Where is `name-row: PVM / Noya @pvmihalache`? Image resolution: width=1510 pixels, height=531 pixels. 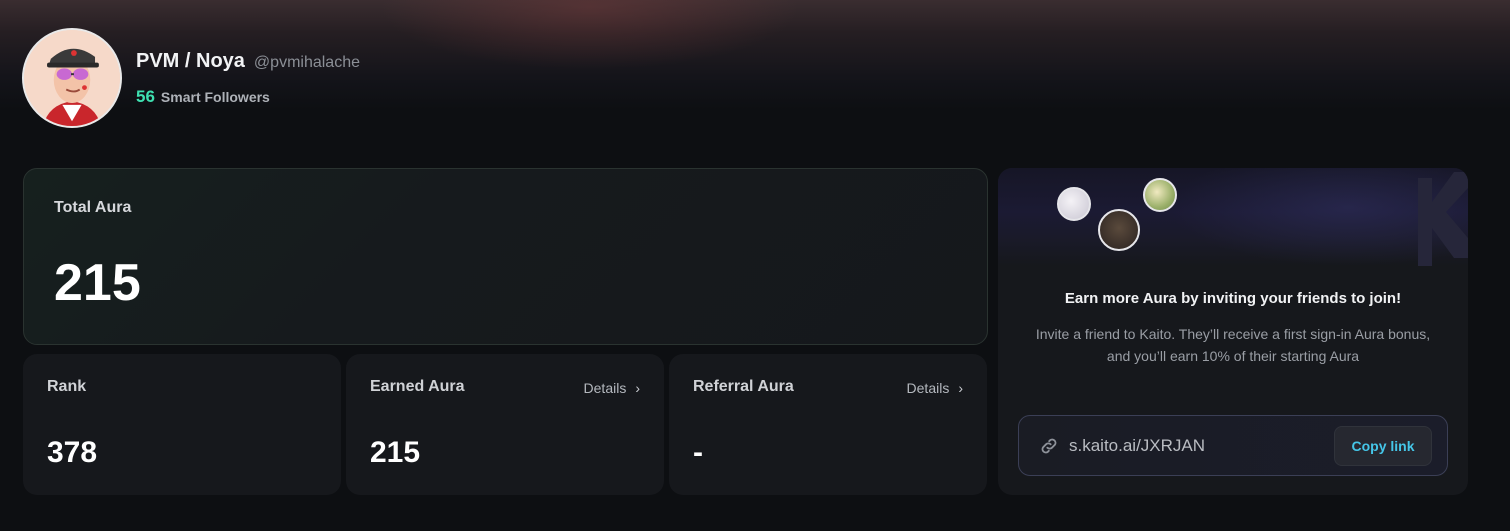 name-row: PVM / Noya @pvmihalache is located at coordinates (248, 61).